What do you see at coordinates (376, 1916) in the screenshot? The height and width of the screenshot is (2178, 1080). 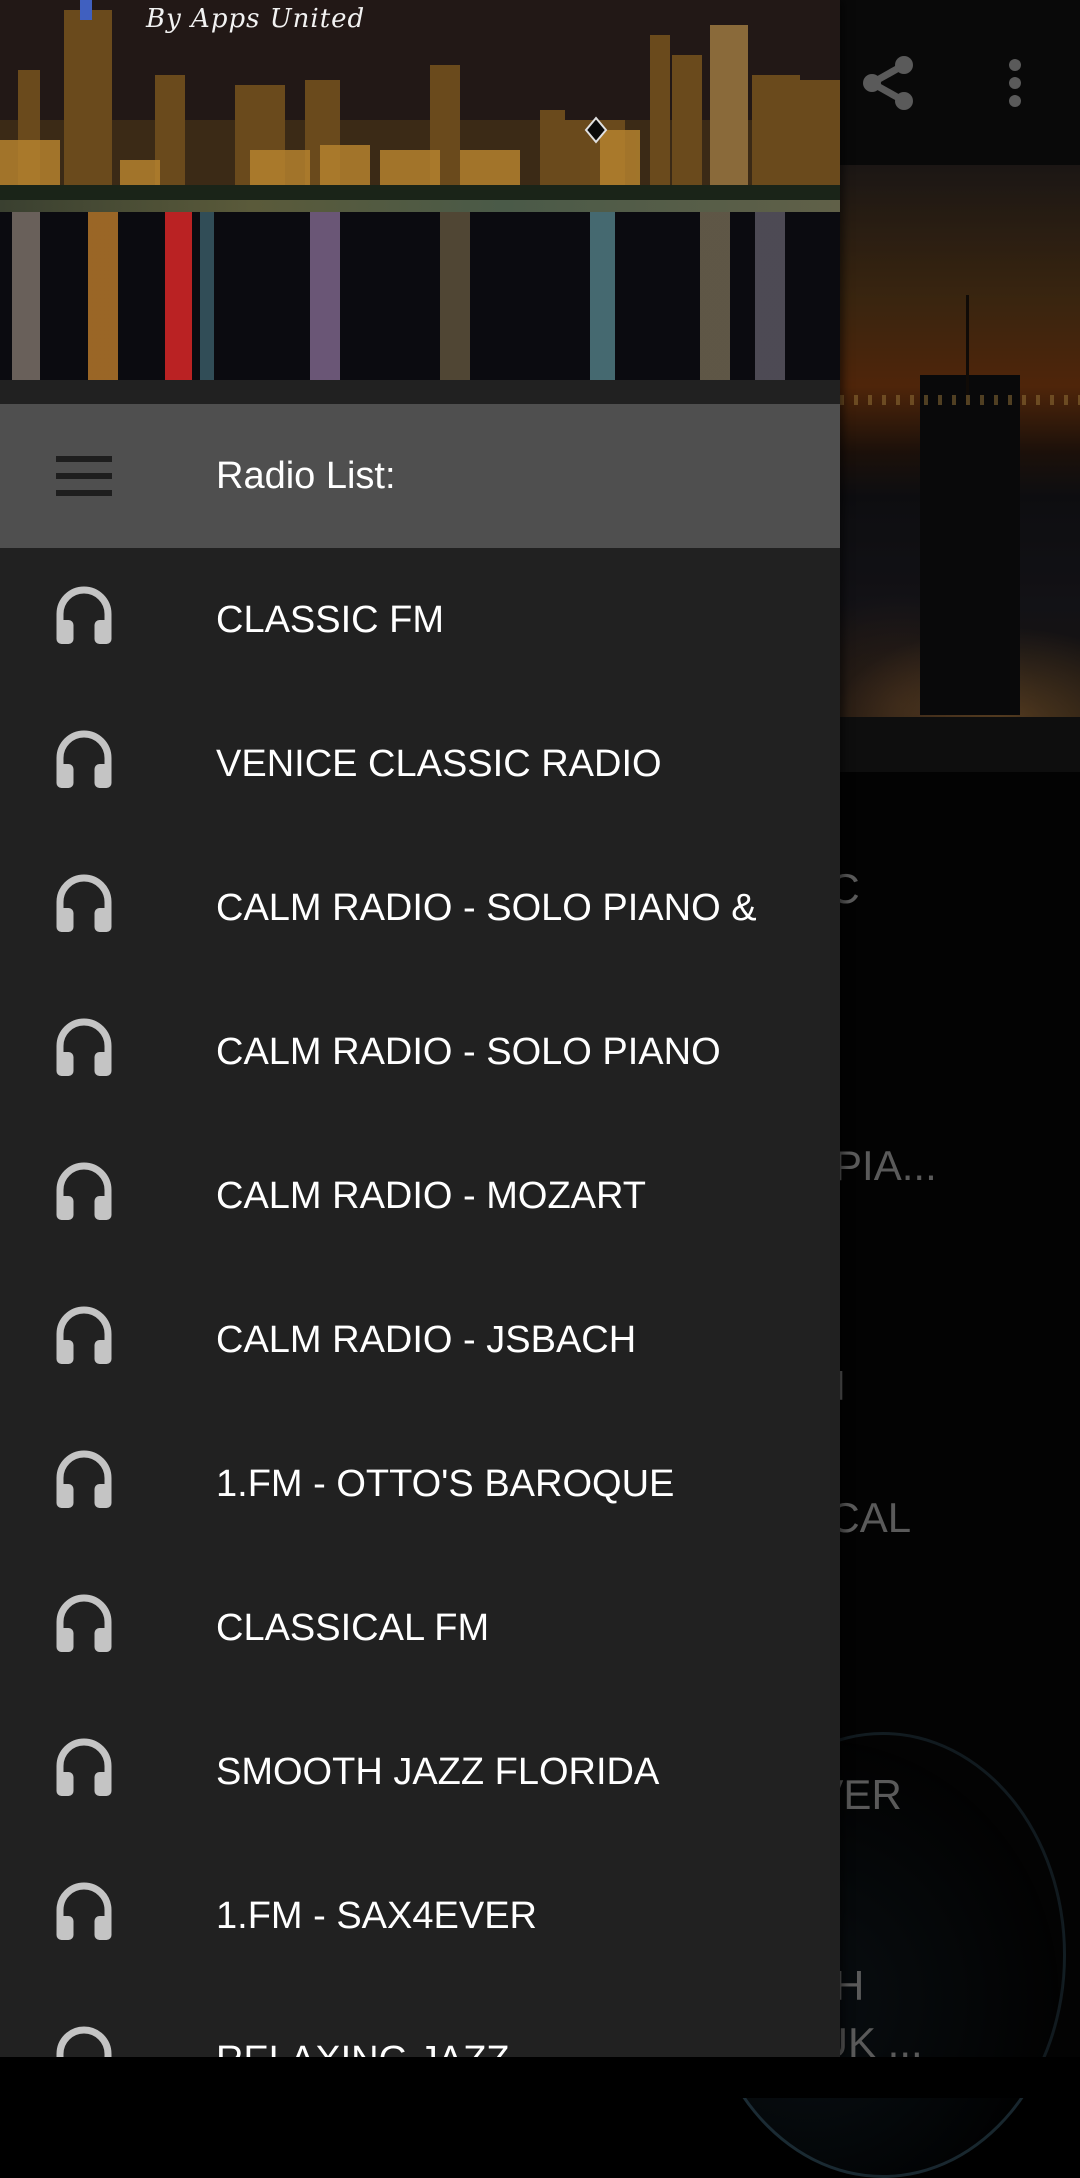 I see `radio-station-label: 1.FM - SAX4EVER` at bounding box center [376, 1916].